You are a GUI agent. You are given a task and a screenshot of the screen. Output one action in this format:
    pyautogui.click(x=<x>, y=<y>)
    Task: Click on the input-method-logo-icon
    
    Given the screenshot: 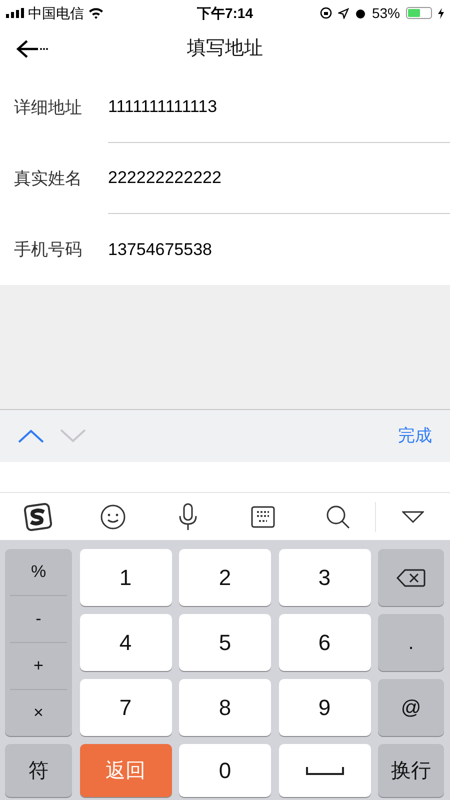 What is the action you would take?
    pyautogui.click(x=37, y=517)
    